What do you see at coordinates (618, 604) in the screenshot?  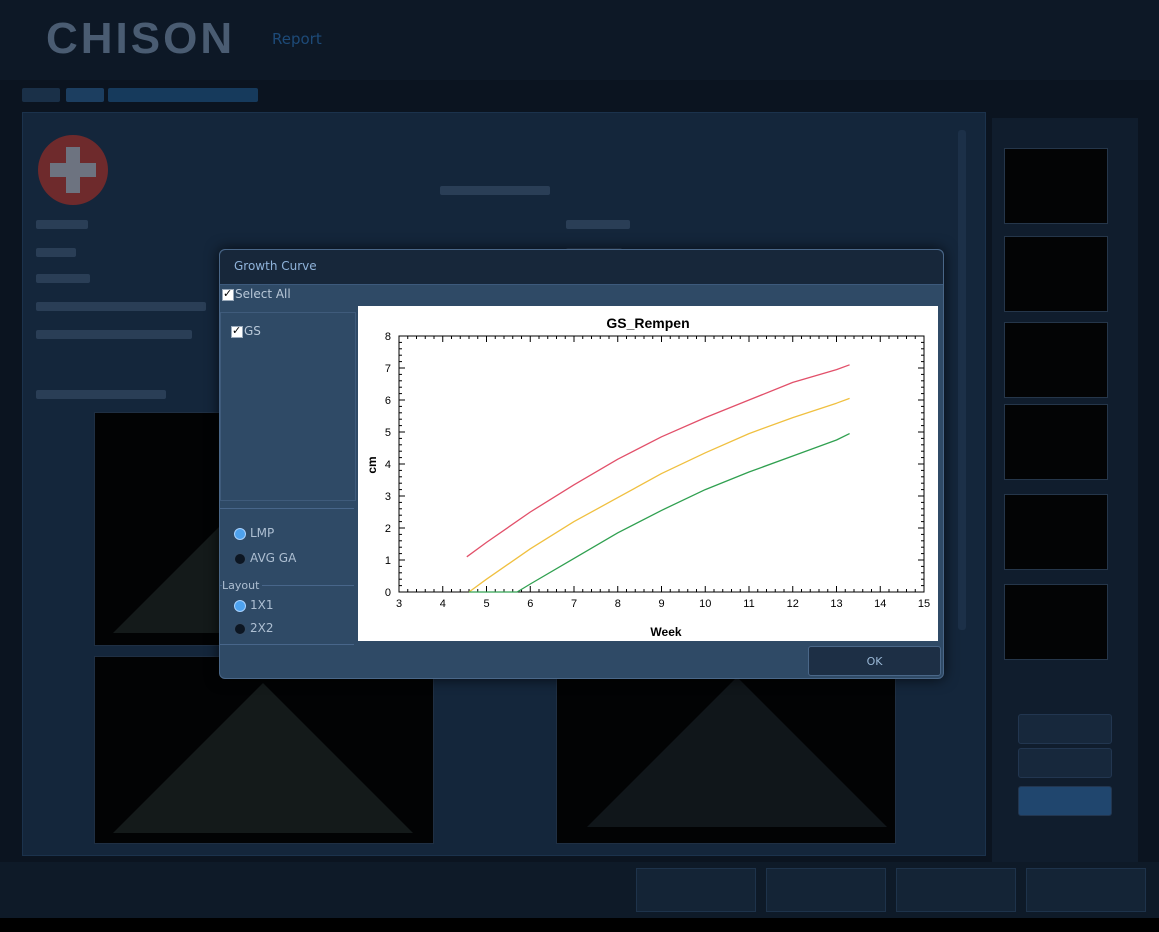 I see `x-tick-label: 8` at bounding box center [618, 604].